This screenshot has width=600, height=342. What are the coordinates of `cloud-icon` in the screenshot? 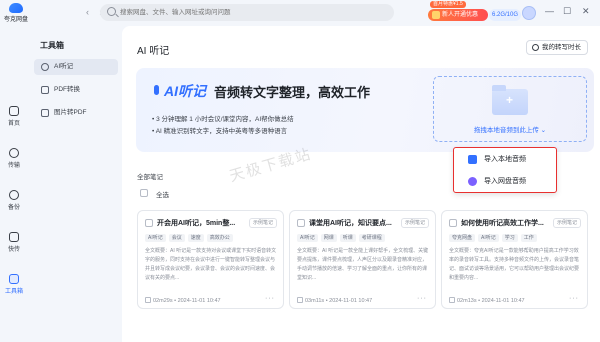 It's located at (472, 181).